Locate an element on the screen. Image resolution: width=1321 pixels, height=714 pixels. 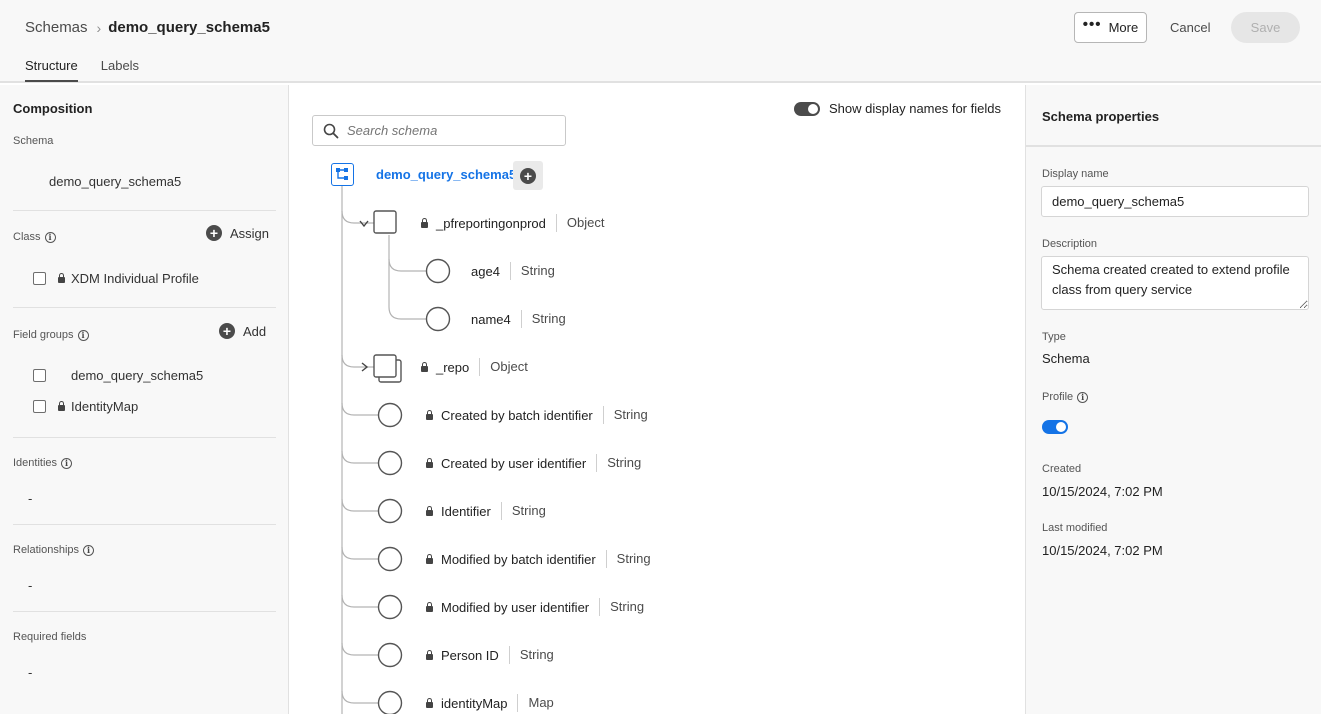
more-button-label: More is located at coordinates (1123, 27).